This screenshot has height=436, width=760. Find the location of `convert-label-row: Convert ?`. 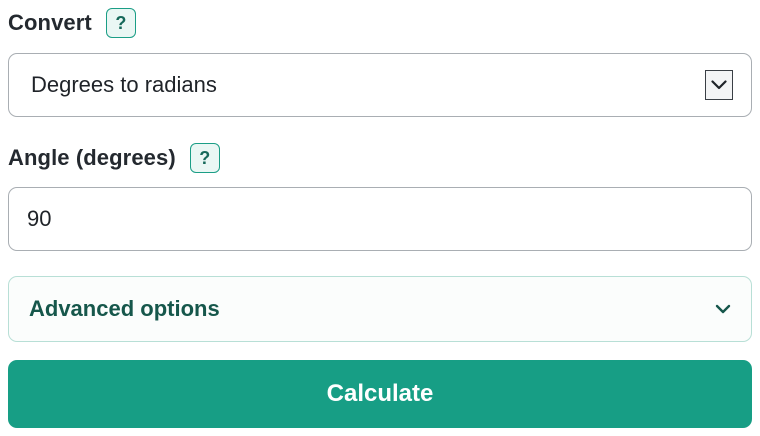

convert-label-row: Convert ? is located at coordinates (72, 23).